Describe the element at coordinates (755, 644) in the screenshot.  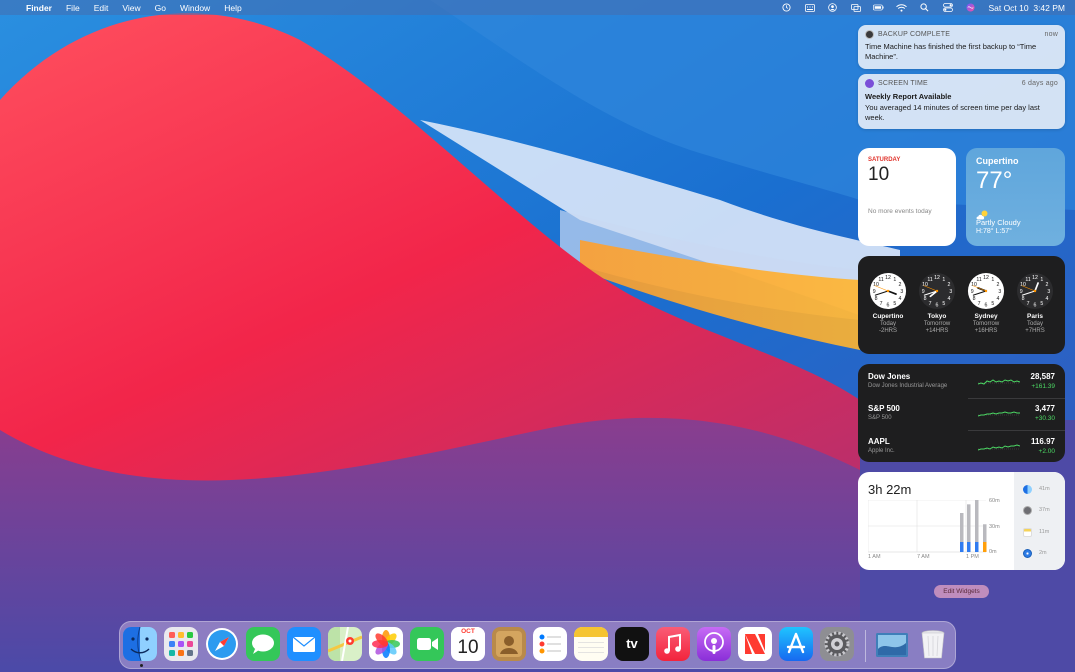
I see `news-icon` at that location.